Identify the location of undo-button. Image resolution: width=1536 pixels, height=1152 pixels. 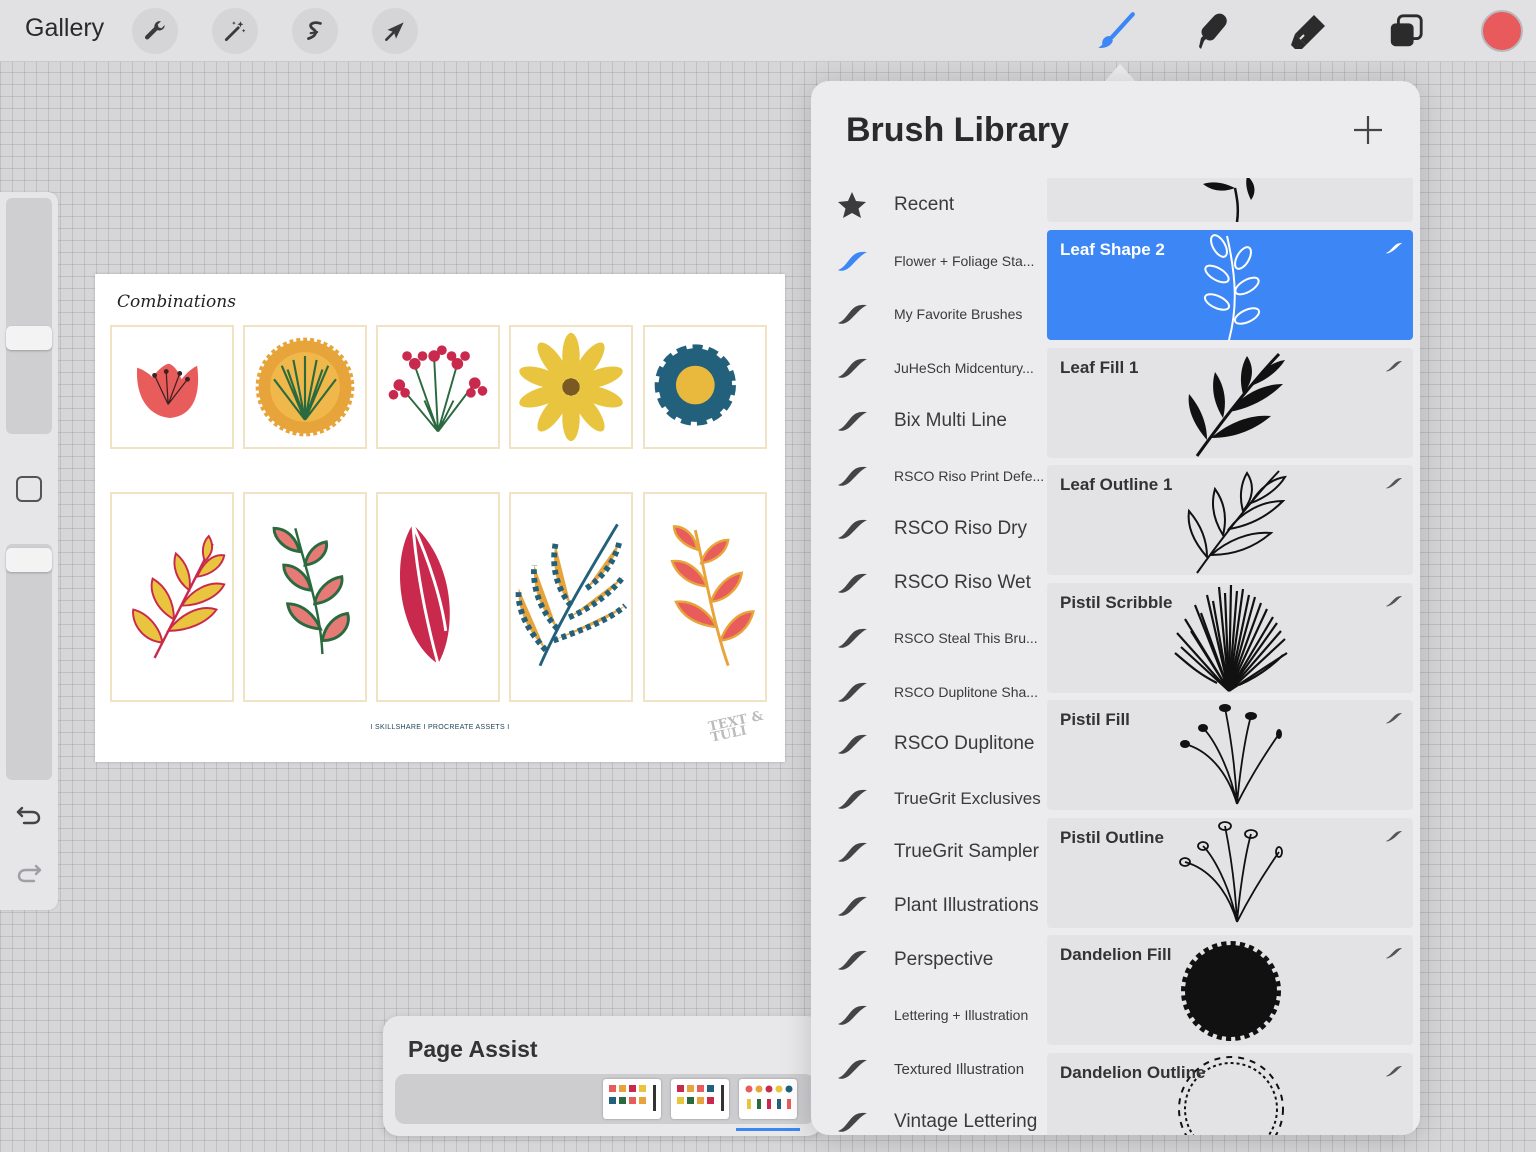
(29, 815).